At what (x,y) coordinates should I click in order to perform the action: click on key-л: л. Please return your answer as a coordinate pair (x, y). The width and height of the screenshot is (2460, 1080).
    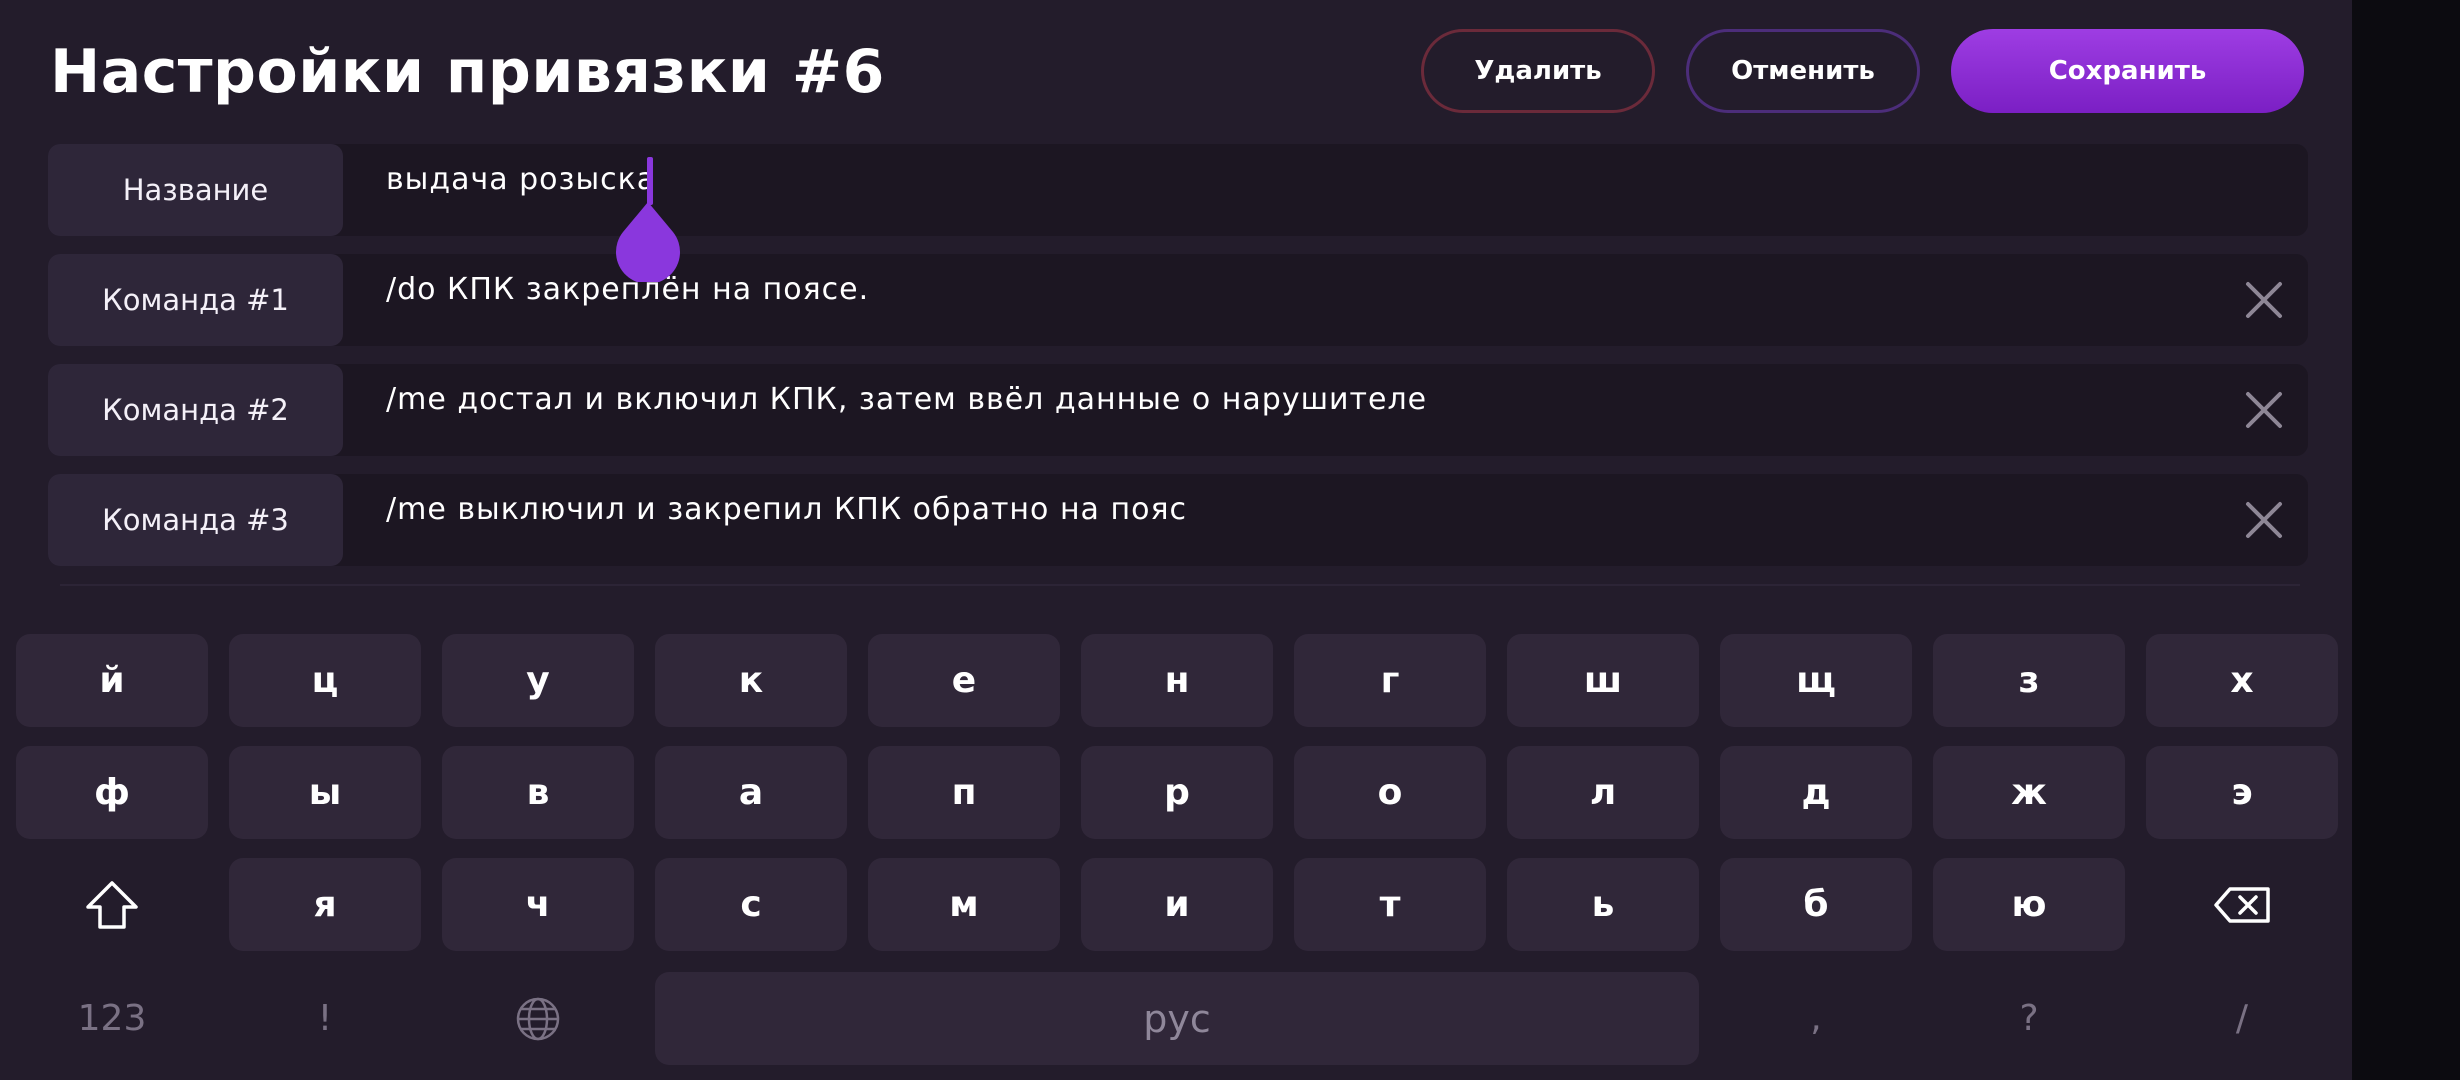
    Looking at the image, I should click on (1603, 792).